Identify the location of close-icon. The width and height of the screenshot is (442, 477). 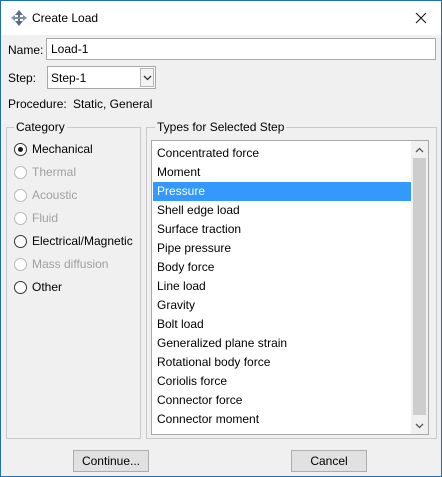
(421, 18).